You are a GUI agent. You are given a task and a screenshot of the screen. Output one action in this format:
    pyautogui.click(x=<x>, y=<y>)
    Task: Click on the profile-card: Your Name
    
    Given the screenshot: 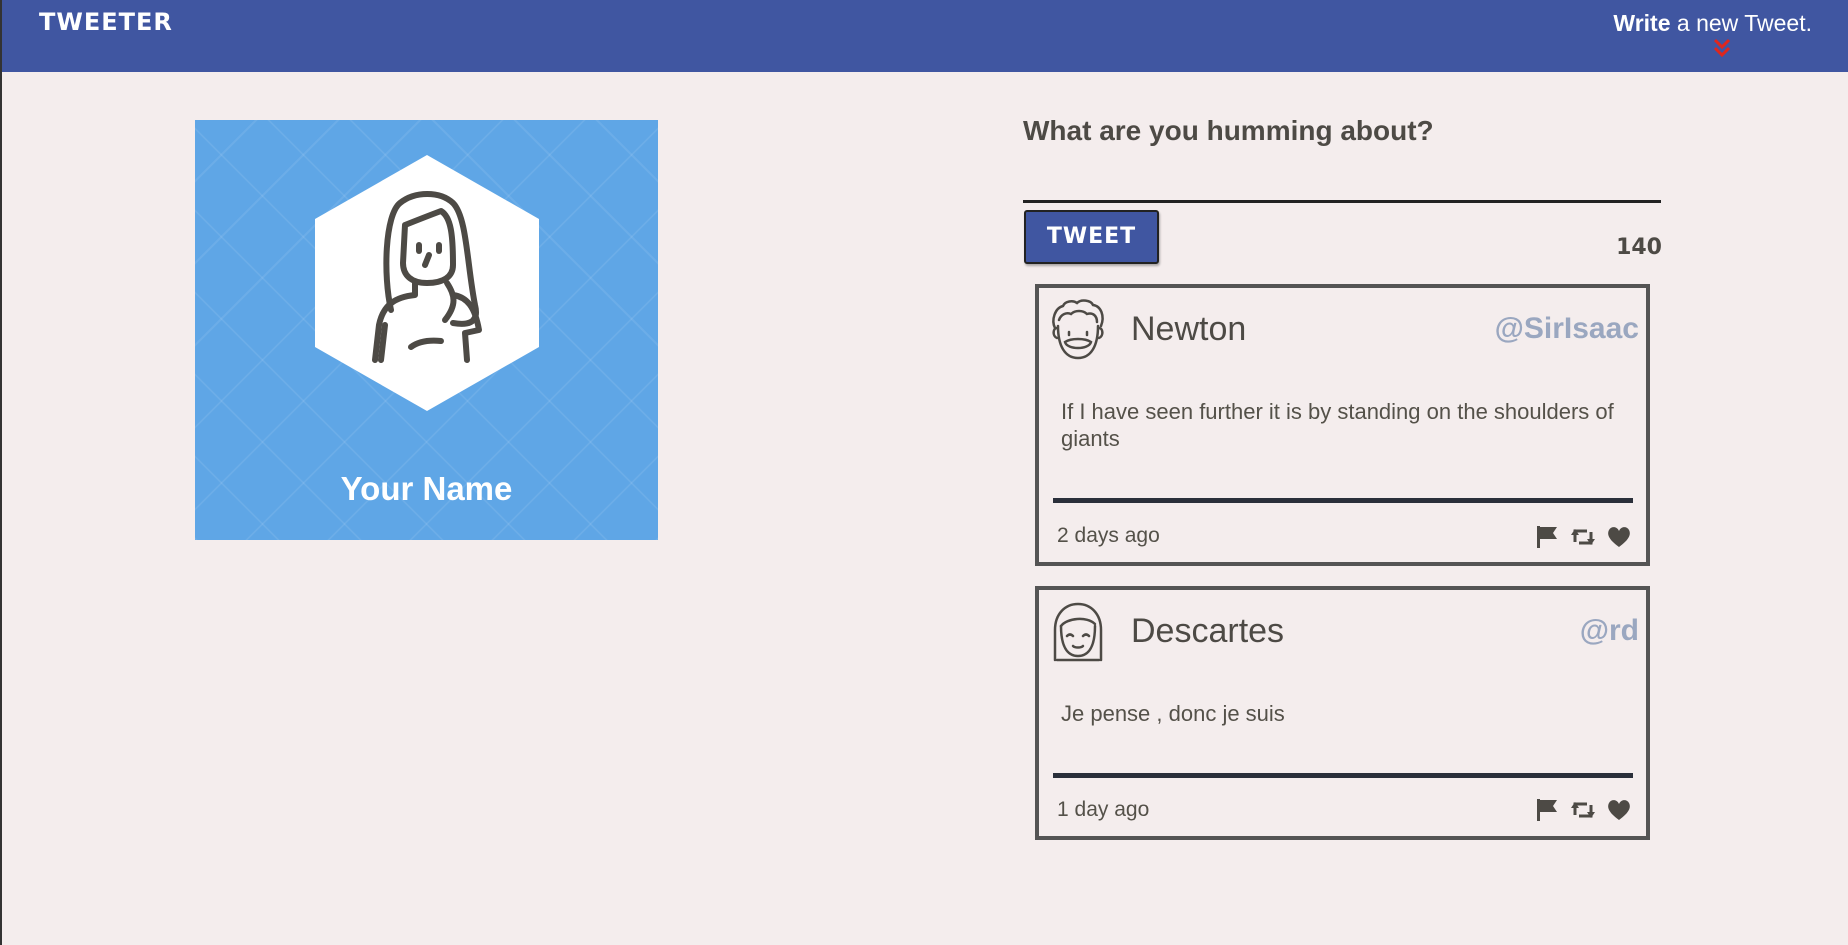 What is the action you would take?
    pyautogui.click(x=426, y=330)
    